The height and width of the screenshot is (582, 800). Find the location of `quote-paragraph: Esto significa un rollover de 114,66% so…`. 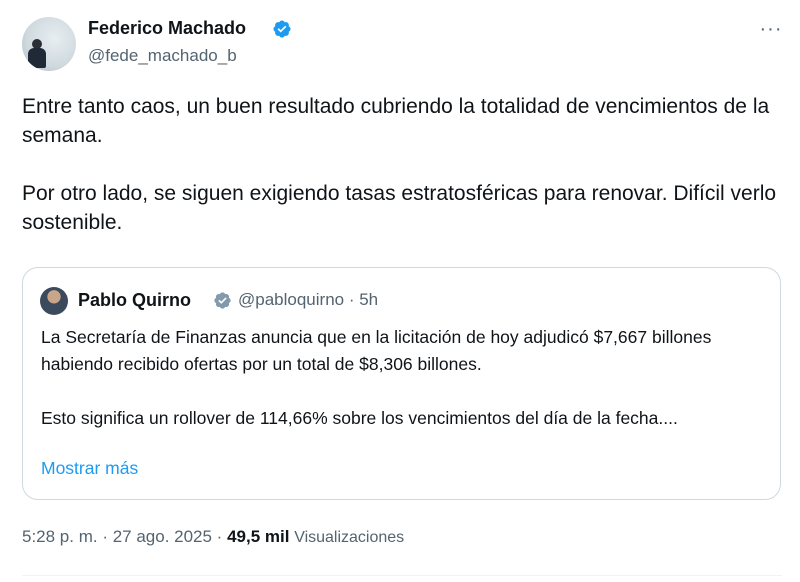

quote-paragraph: Esto significa un rollover de 114,66% so… is located at coordinates (359, 418).